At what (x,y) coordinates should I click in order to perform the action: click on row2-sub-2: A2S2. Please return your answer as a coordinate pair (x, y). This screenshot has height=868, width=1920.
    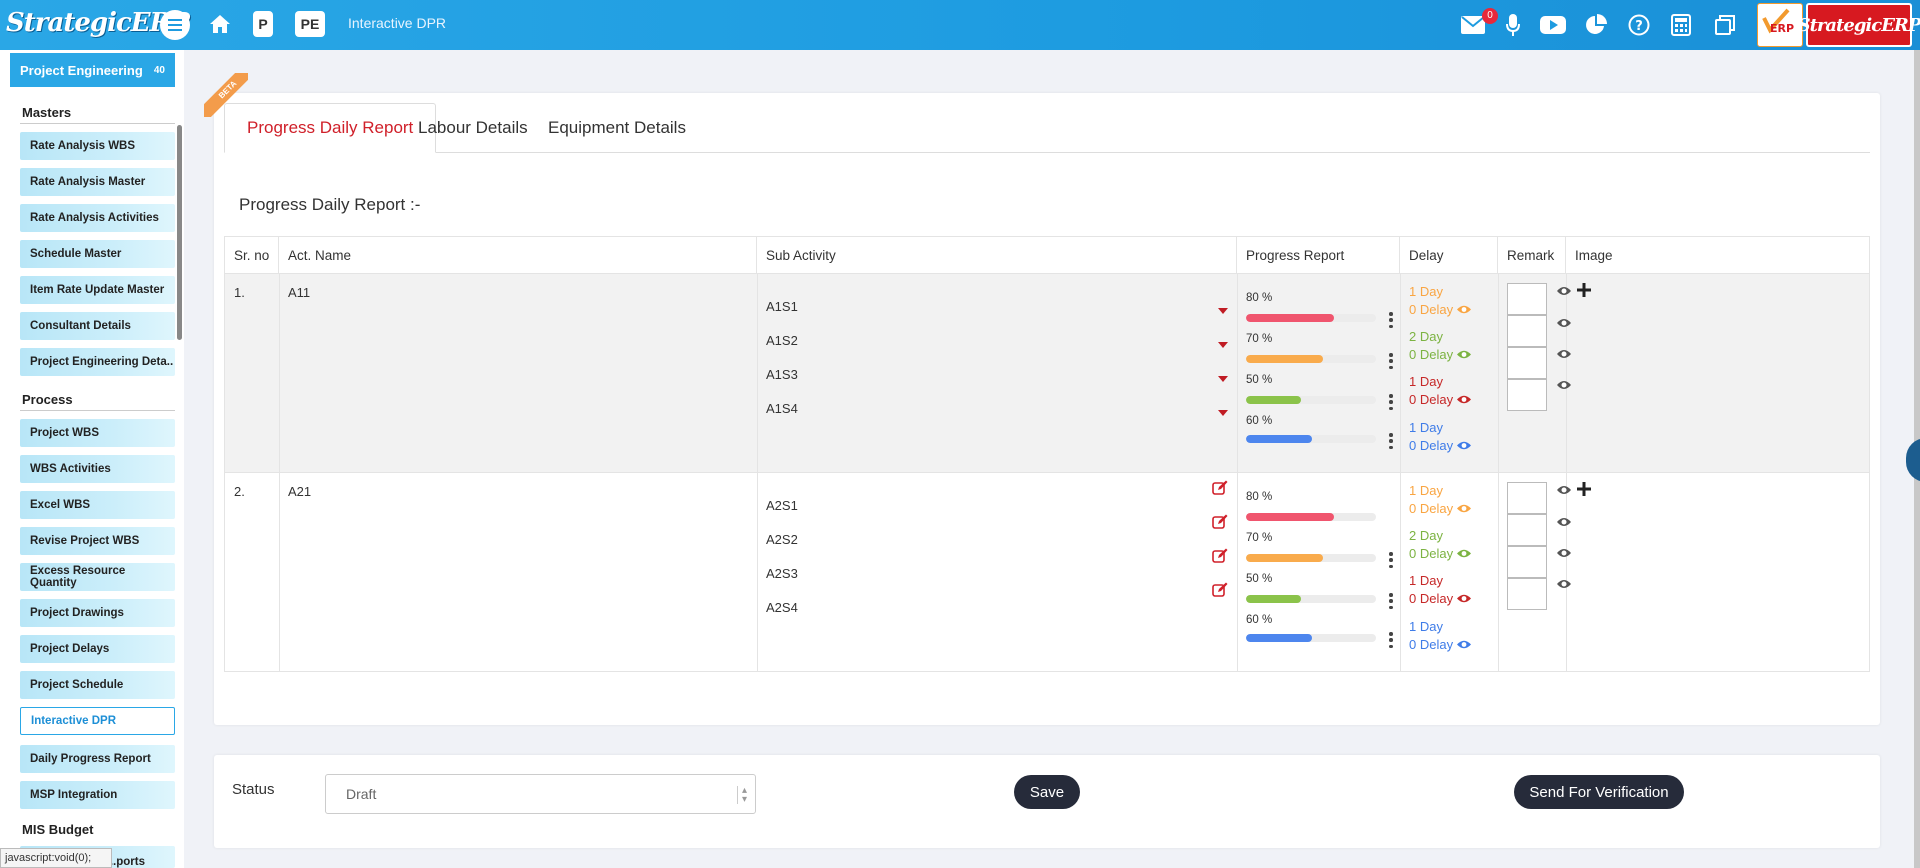
    Looking at the image, I should click on (782, 539).